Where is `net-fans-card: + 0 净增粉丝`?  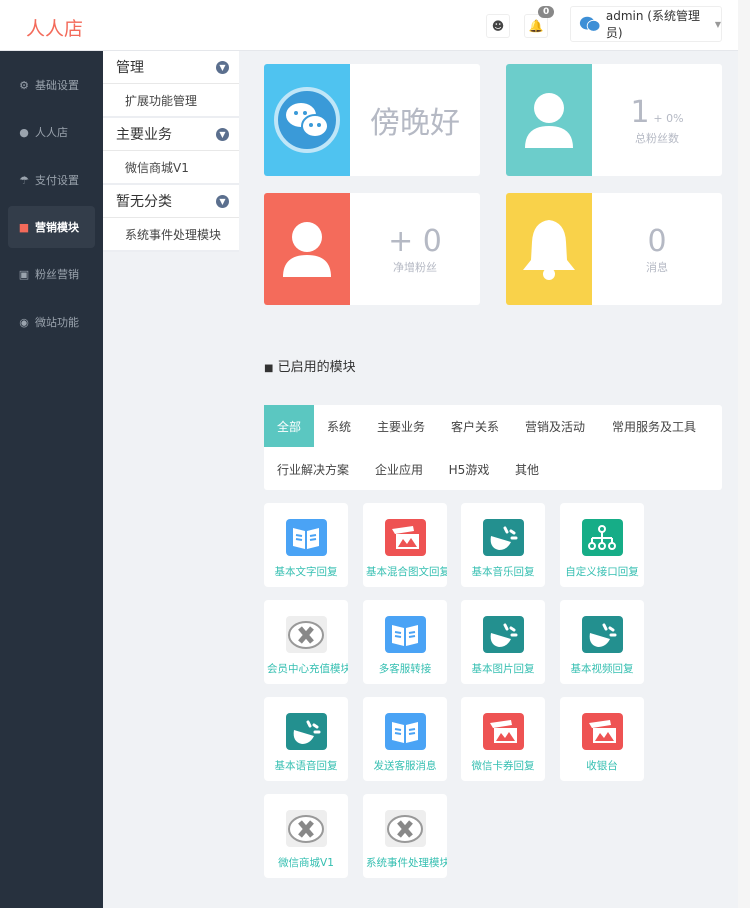 net-fans-card: + 0 净增粉丝 is located at coordinates (372, 249).